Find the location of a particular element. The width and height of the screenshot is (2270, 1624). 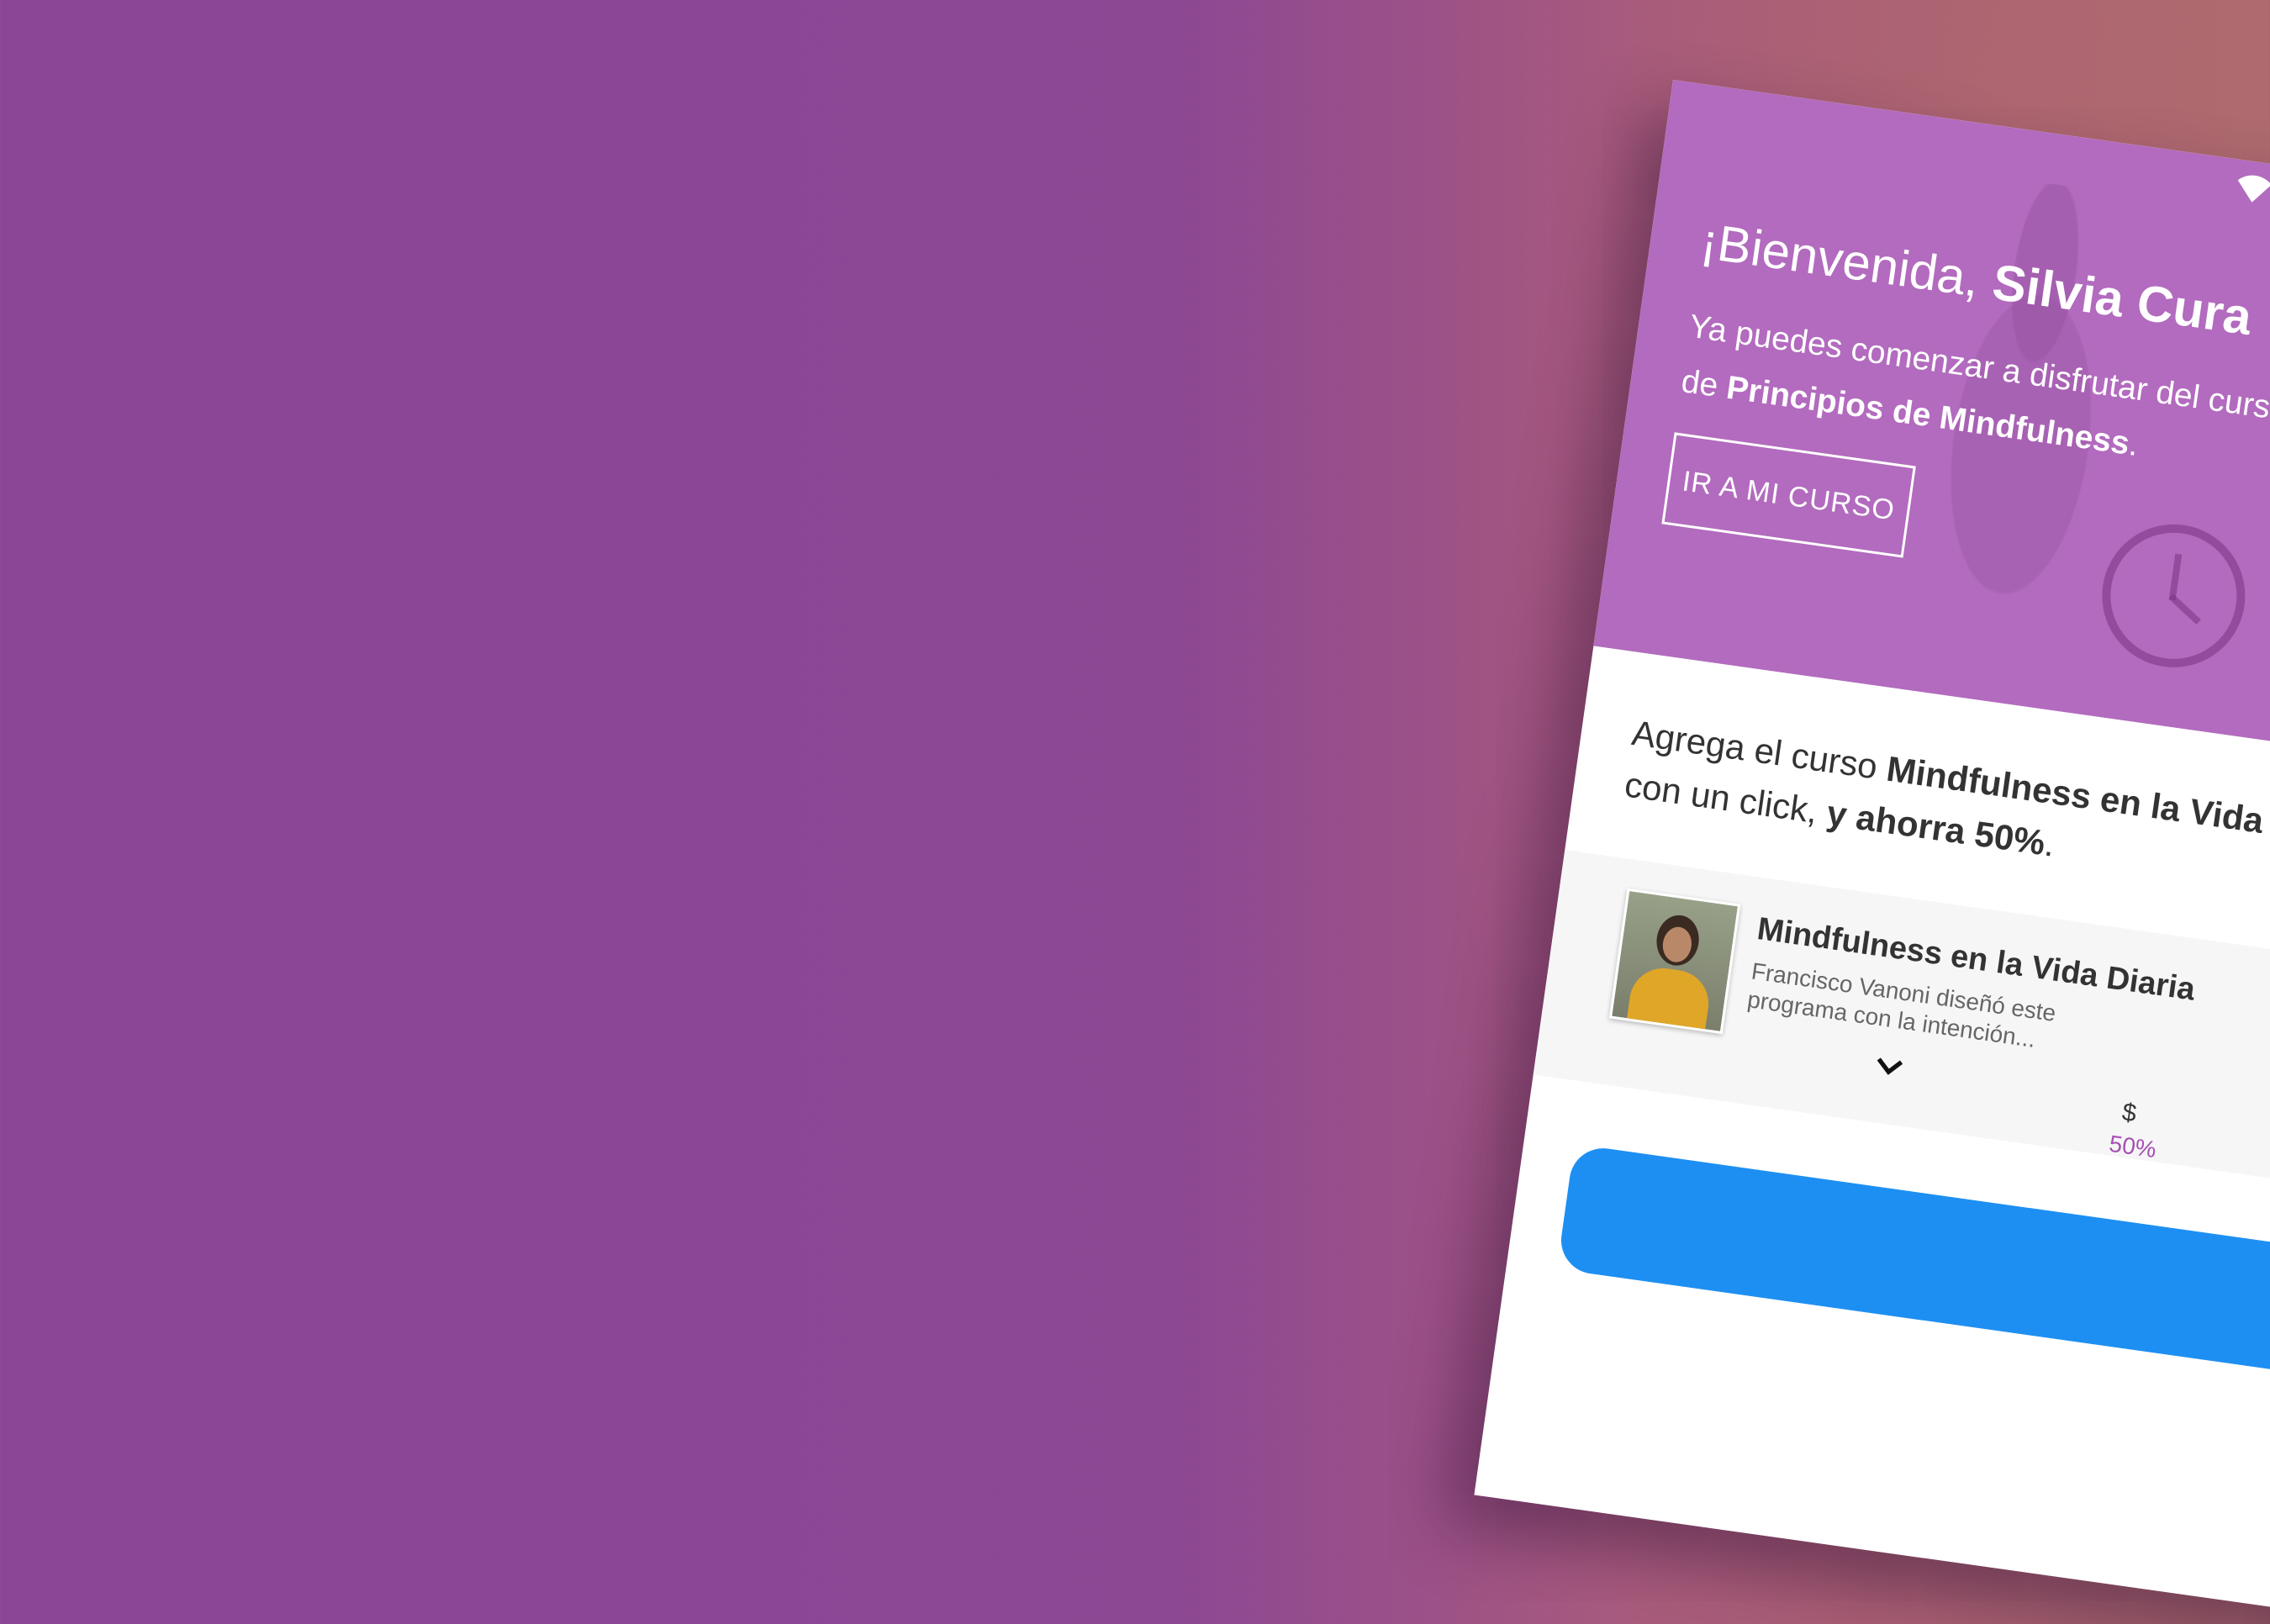

course-price: $ is located at coordinates (2129, 1113).